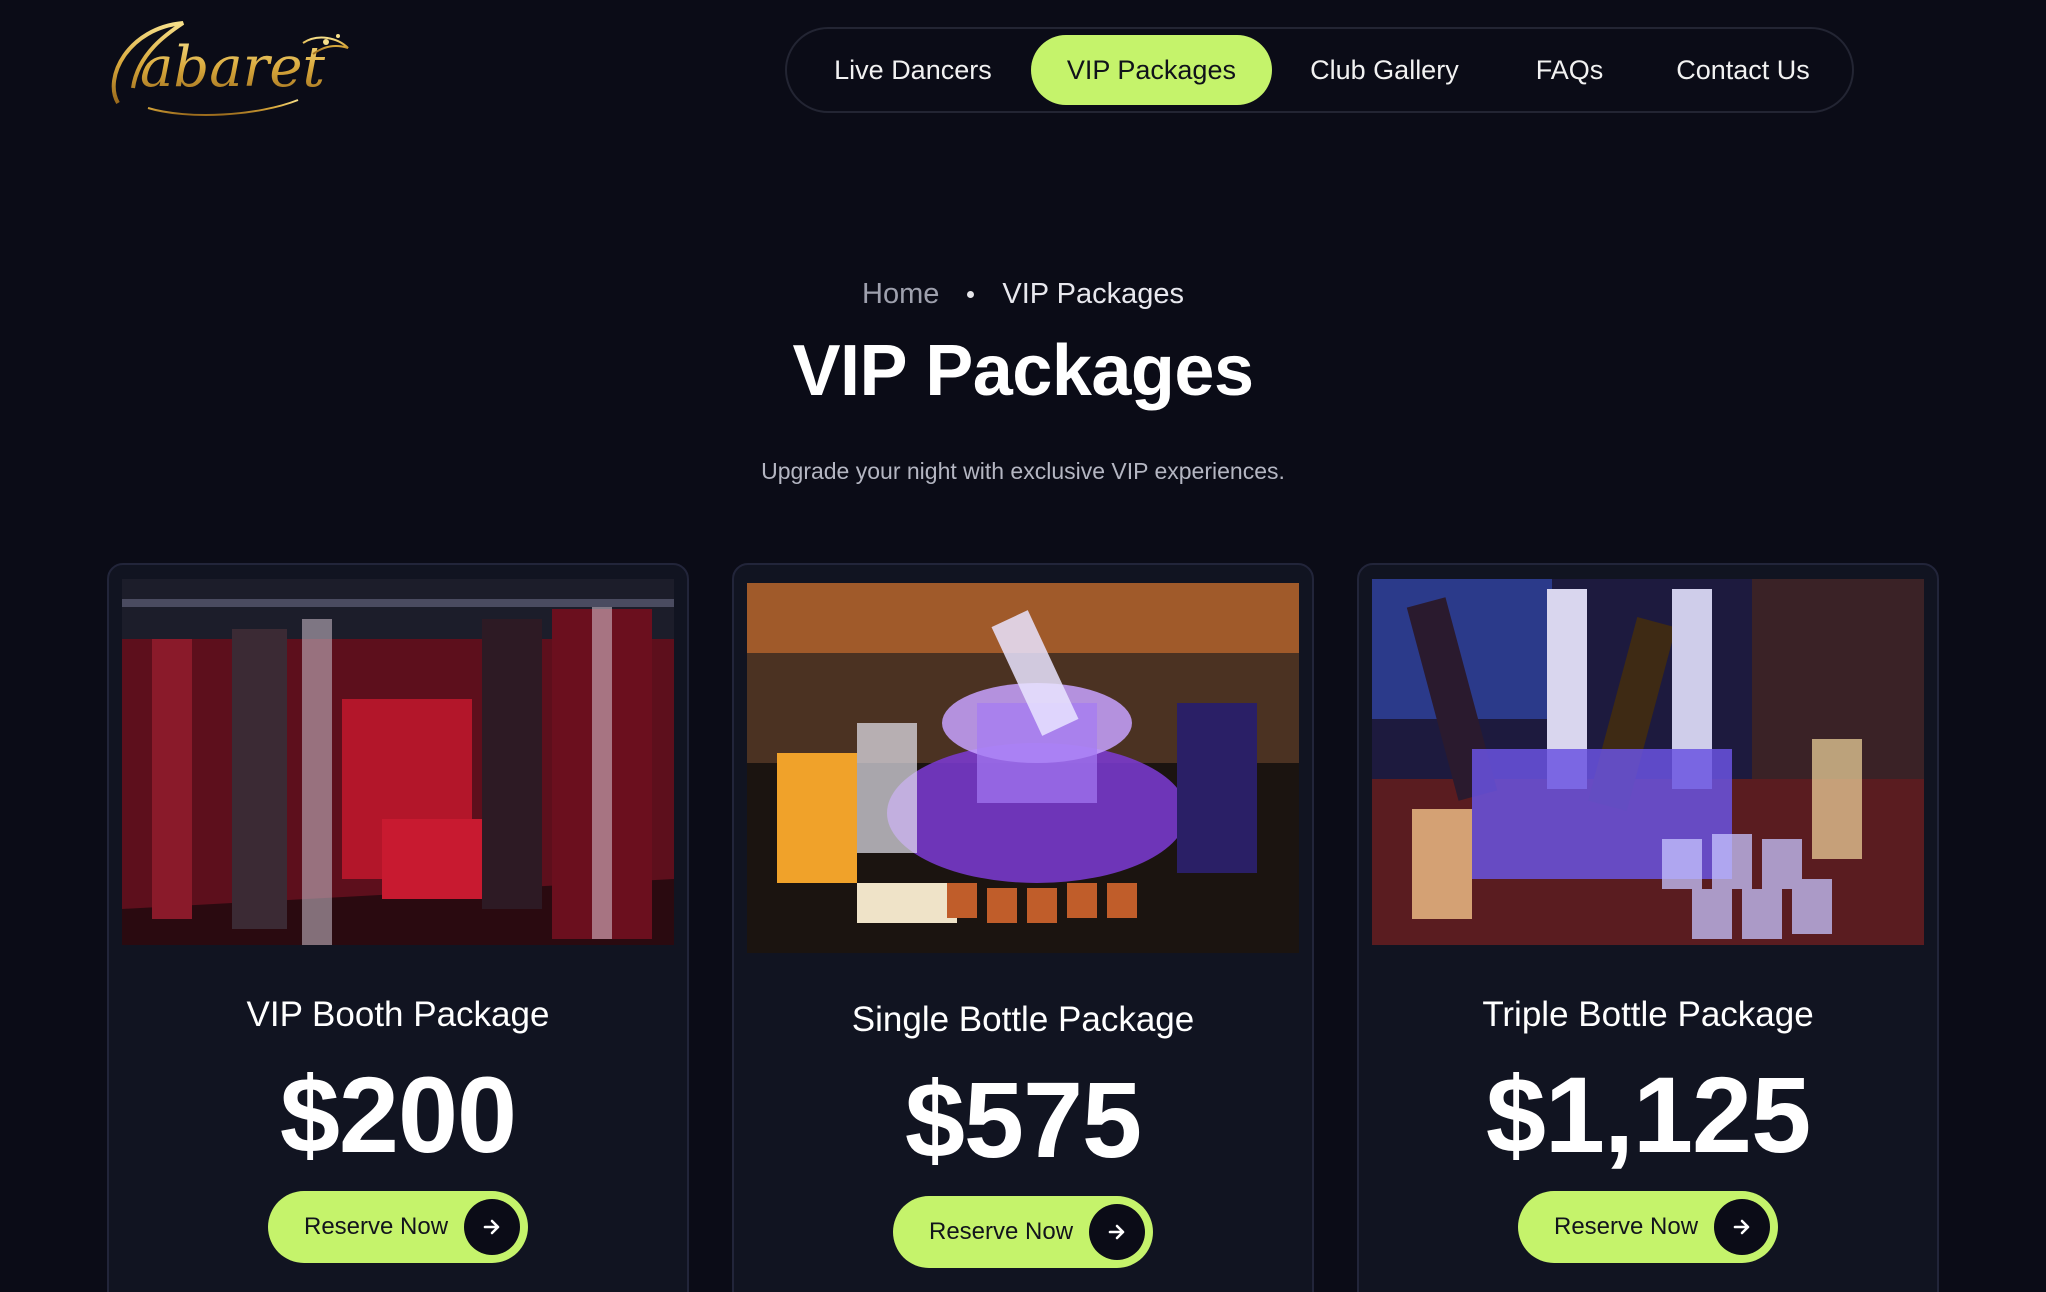 Image resolution: width=2046 pixels, height=1292 pixels. What do you see at coordinates (398, 762) in the screenshot?
I see `vip-booth-photo` at bounding box center [398, 762].